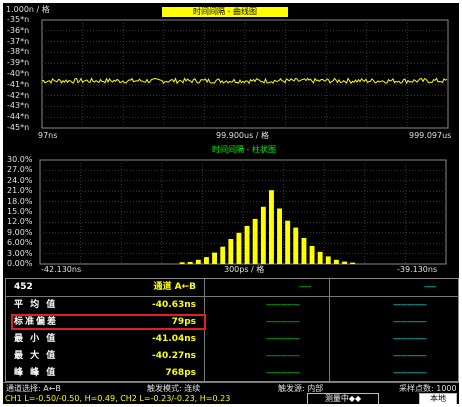 The width and height of the screenshot is (462, 407). What do you see at coordinates (174, 305) in the screenshot?
I see `stat-value-mean: -40.63ns` at bounding box center [174, 305].